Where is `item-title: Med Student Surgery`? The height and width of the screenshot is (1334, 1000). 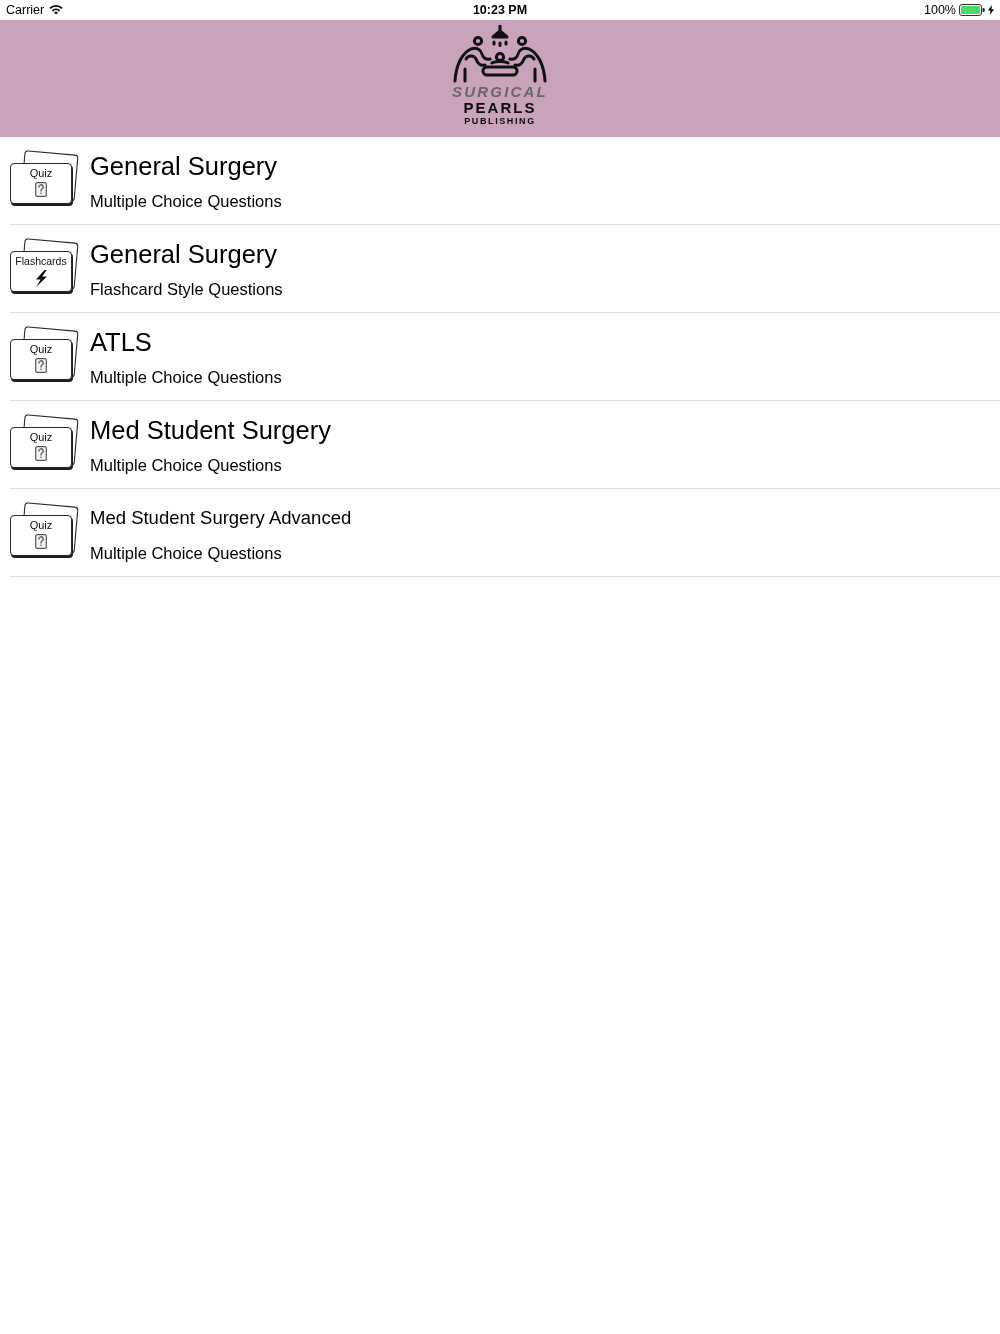 item-title: Med Student Surgery is located at coordinates (210, 430).